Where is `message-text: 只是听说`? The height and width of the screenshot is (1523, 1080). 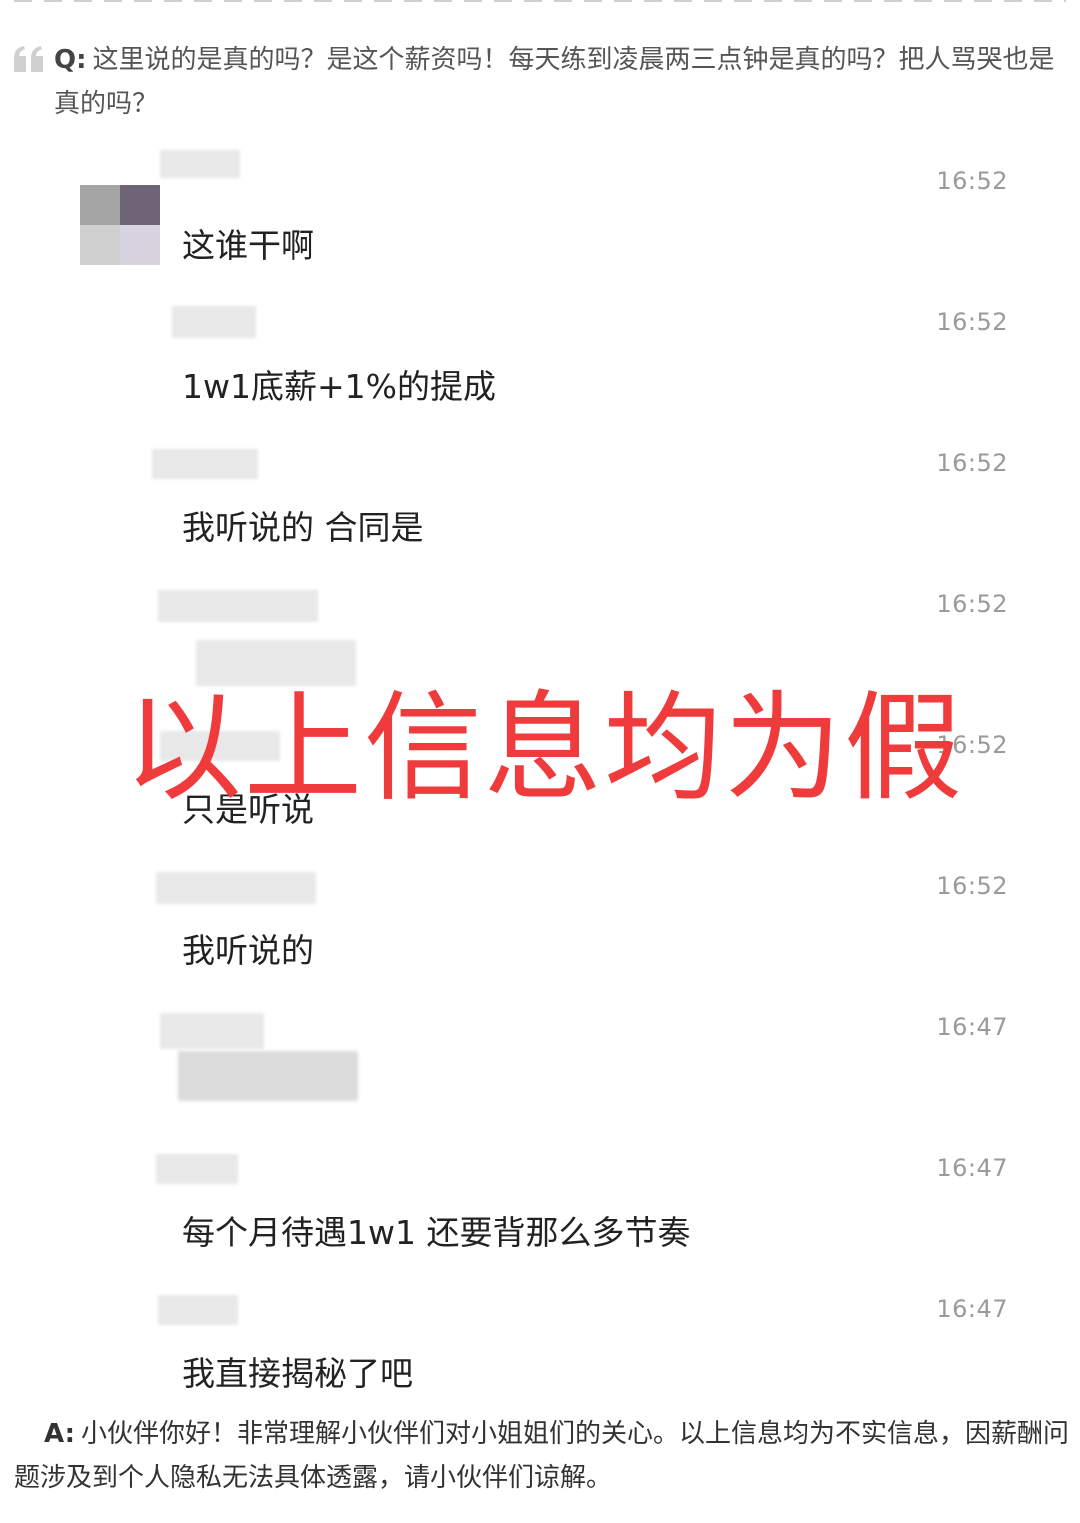
message-text: 只是听说 is located at coordinates (248, 809).